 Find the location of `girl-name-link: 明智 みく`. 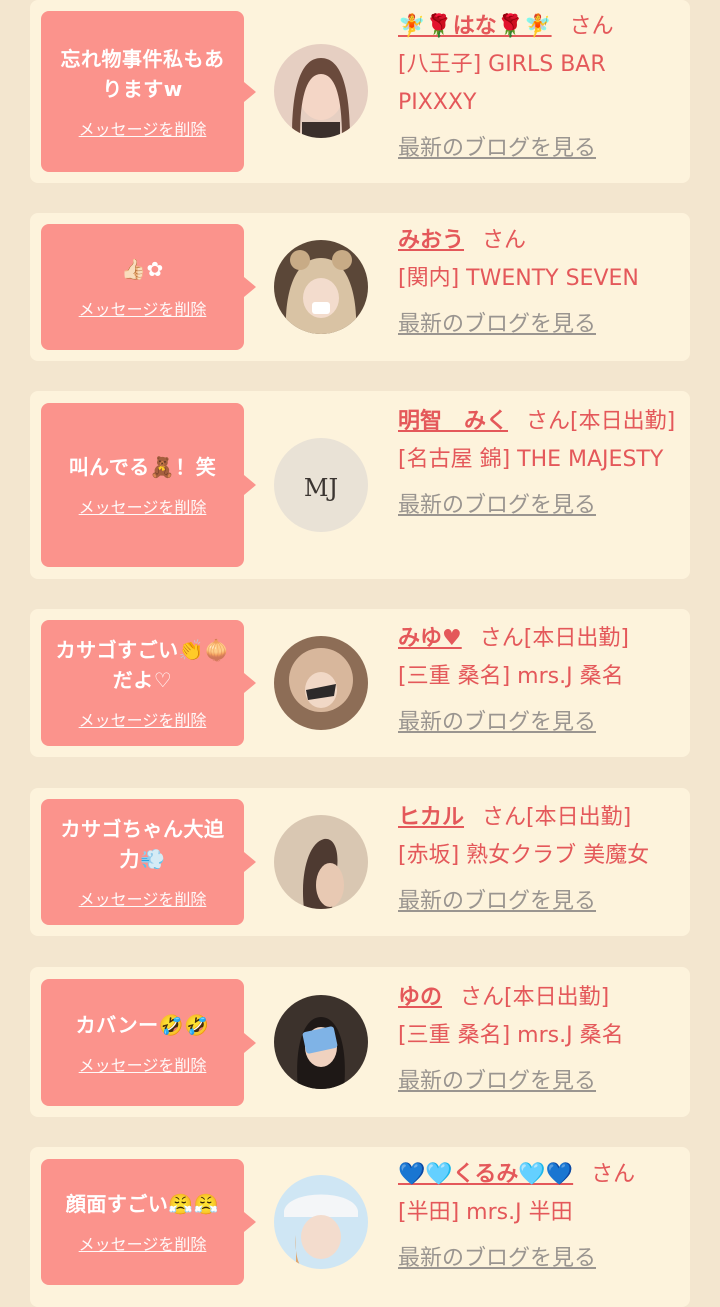

girl-name-link: 明智 みく is located at coordinates (453, 421).